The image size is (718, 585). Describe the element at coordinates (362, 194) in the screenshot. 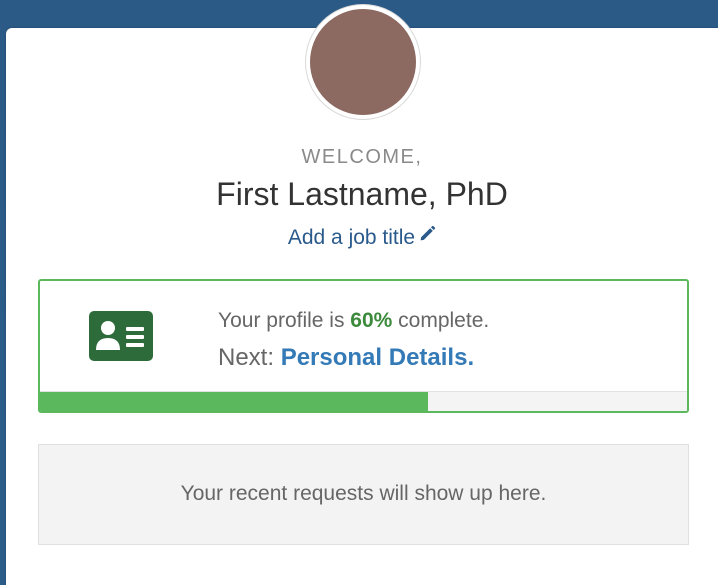

I see `user-name: First Lastname, PhD` at that location.